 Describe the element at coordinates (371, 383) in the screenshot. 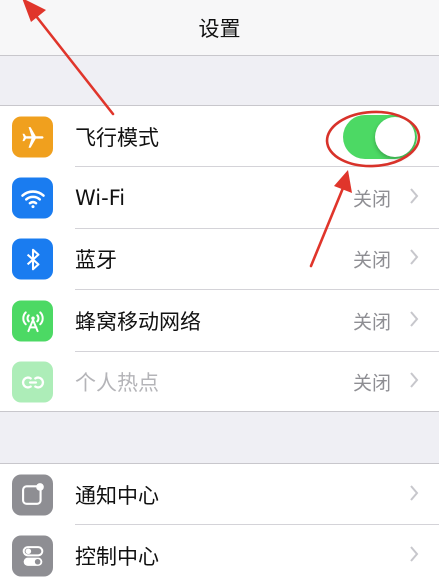

I see `personal-hotspot-status-value: 关闭` at that location.